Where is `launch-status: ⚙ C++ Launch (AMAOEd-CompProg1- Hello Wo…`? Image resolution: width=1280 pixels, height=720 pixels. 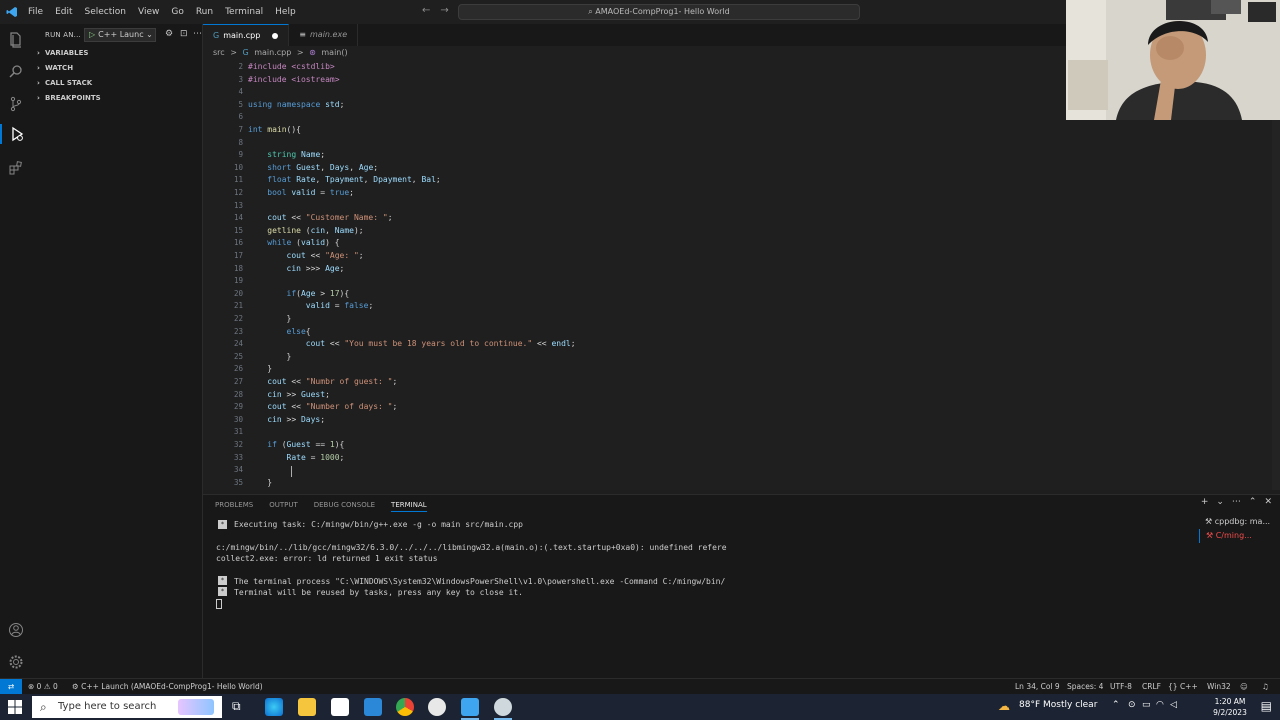
launch-status: ⚙ C++ Launch (AMAOEd-CompProg1- Hello Wo… is located at coordinates (167, 686).